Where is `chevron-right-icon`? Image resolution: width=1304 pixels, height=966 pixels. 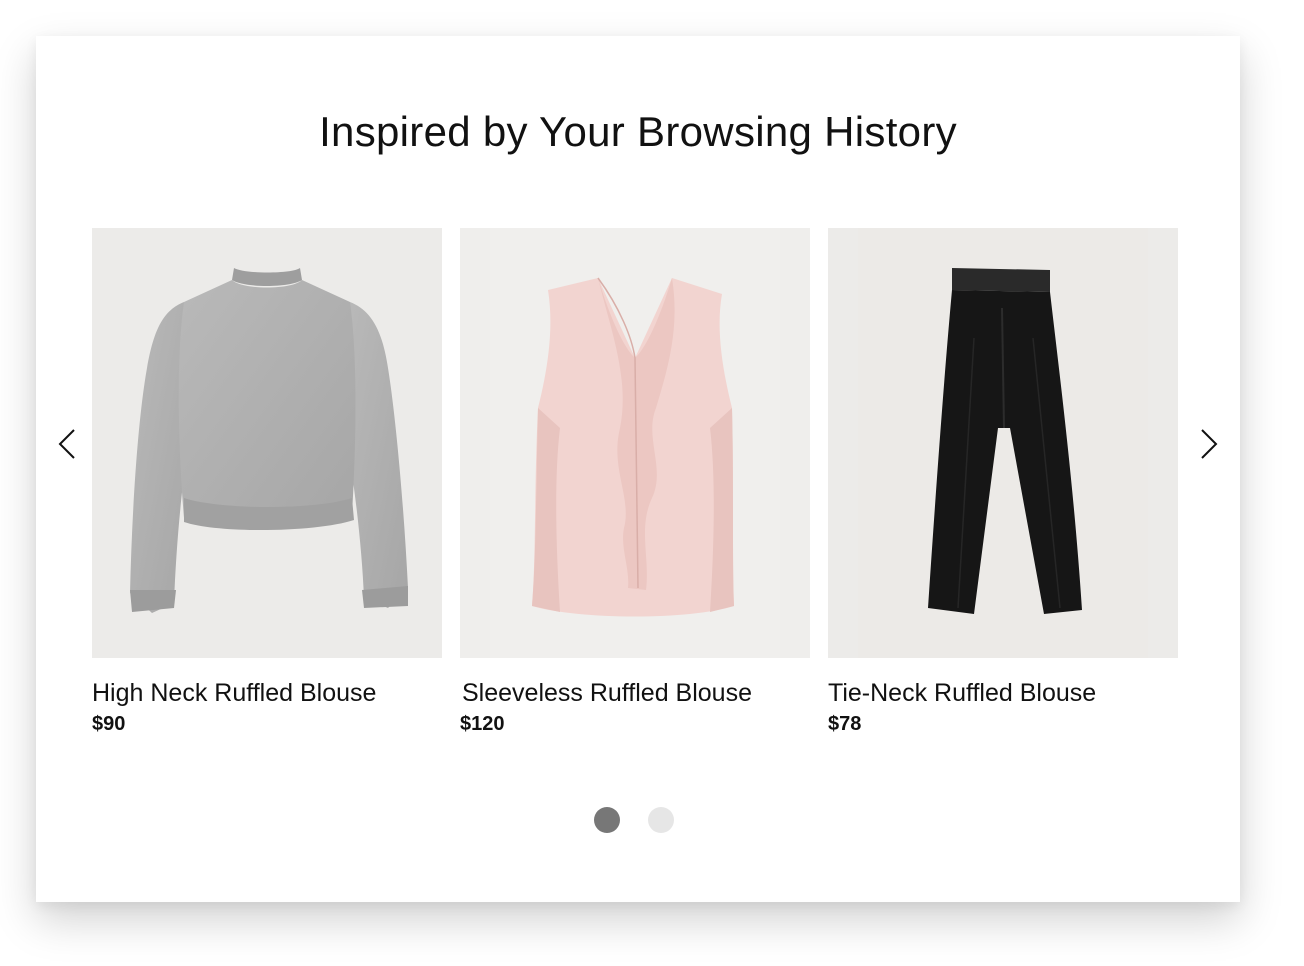 chevron-right-icon is located at coordinates (1209, 444).